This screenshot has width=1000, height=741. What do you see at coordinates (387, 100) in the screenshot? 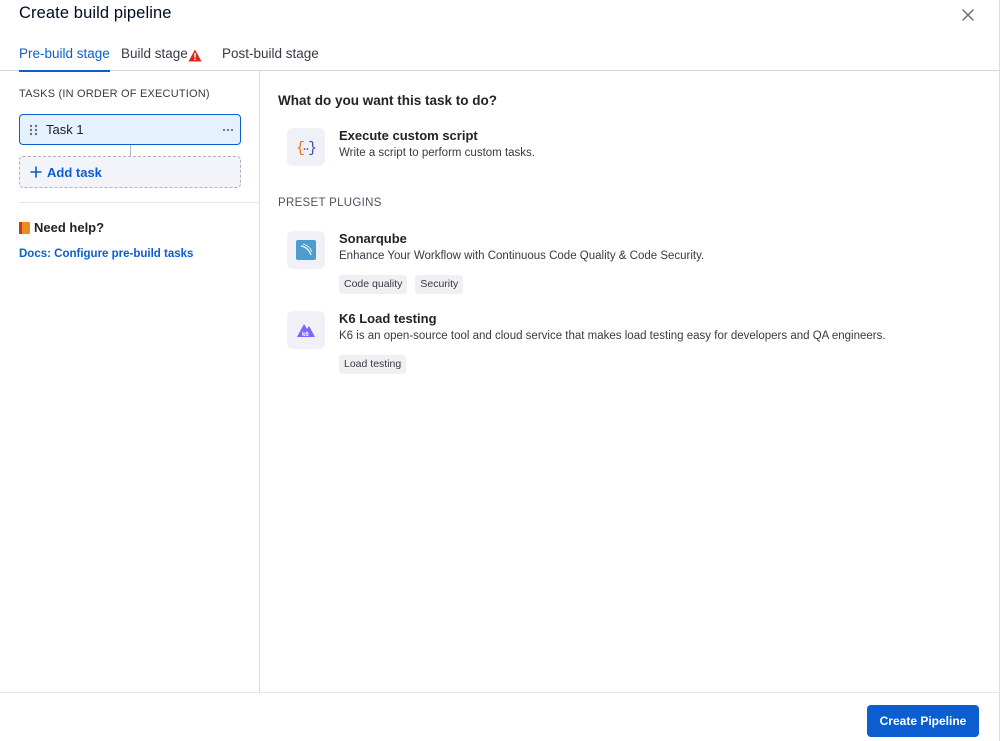
I see `task-question: What do you want this task to do?` at bounding box center [387, 100].